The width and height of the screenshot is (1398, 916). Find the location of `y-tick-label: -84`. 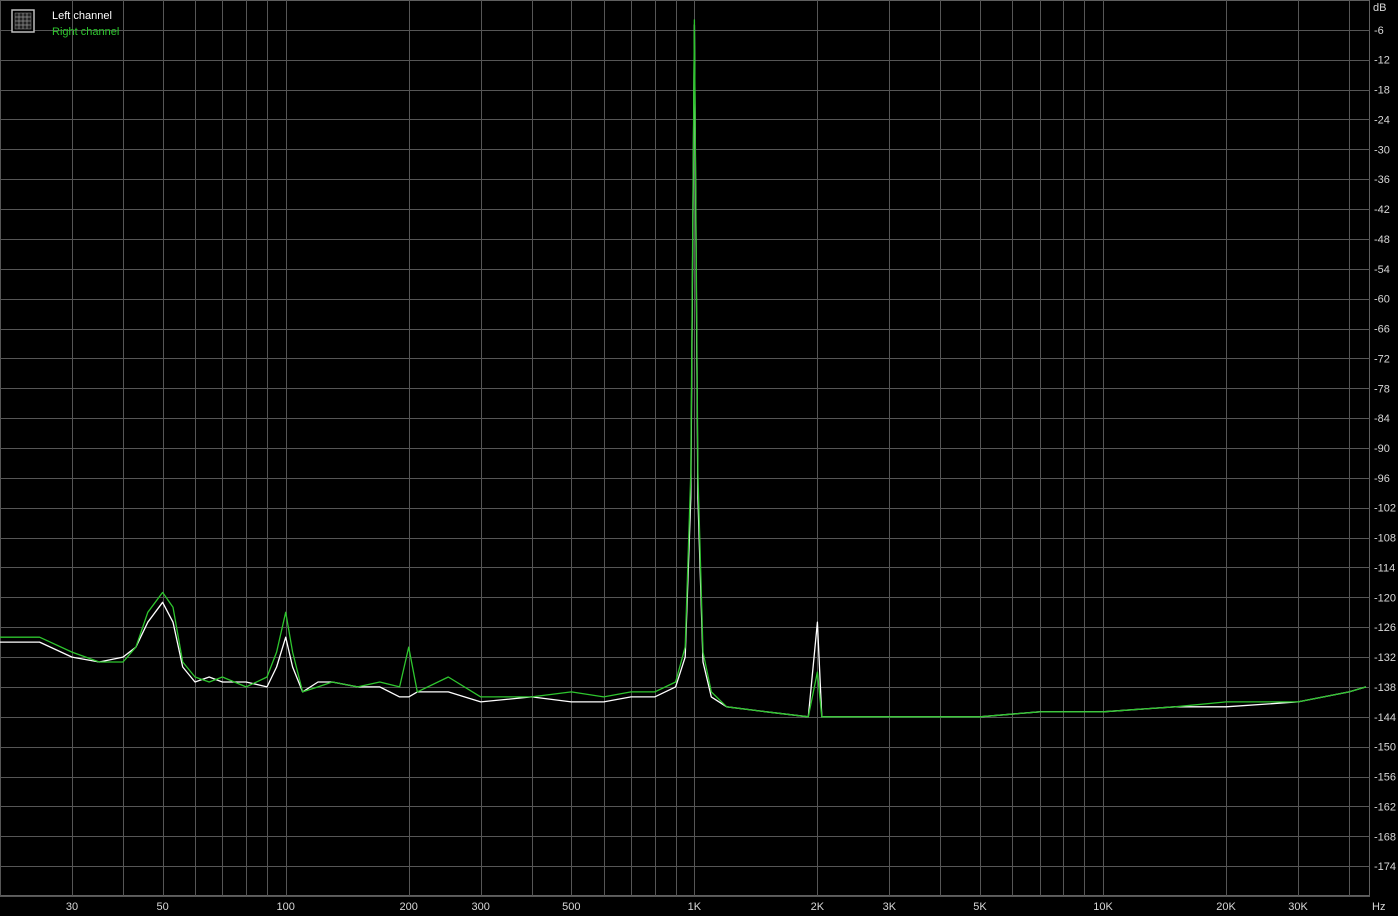

y-tick-label: -84 is located at coordinates (1382, 419).